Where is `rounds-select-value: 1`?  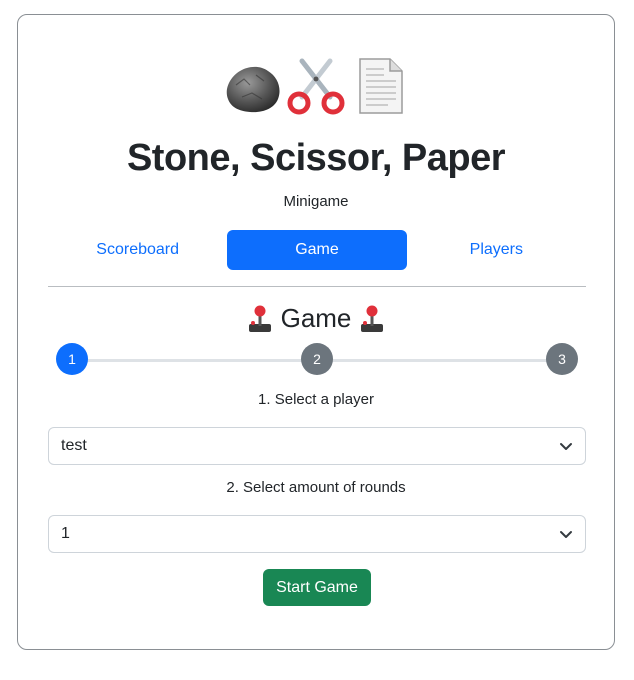 rounds-select-value: 1 is located at coordinates (65, 533).